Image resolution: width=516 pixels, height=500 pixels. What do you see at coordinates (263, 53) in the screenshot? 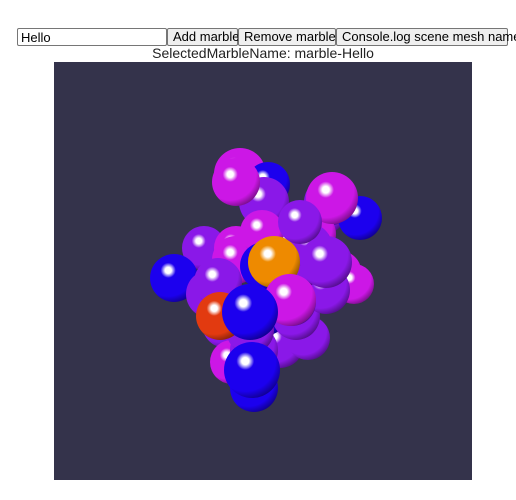
I see `selected-marble-name: SelectedMarbleName: marble-Hello` at bounding box center [263, 53].